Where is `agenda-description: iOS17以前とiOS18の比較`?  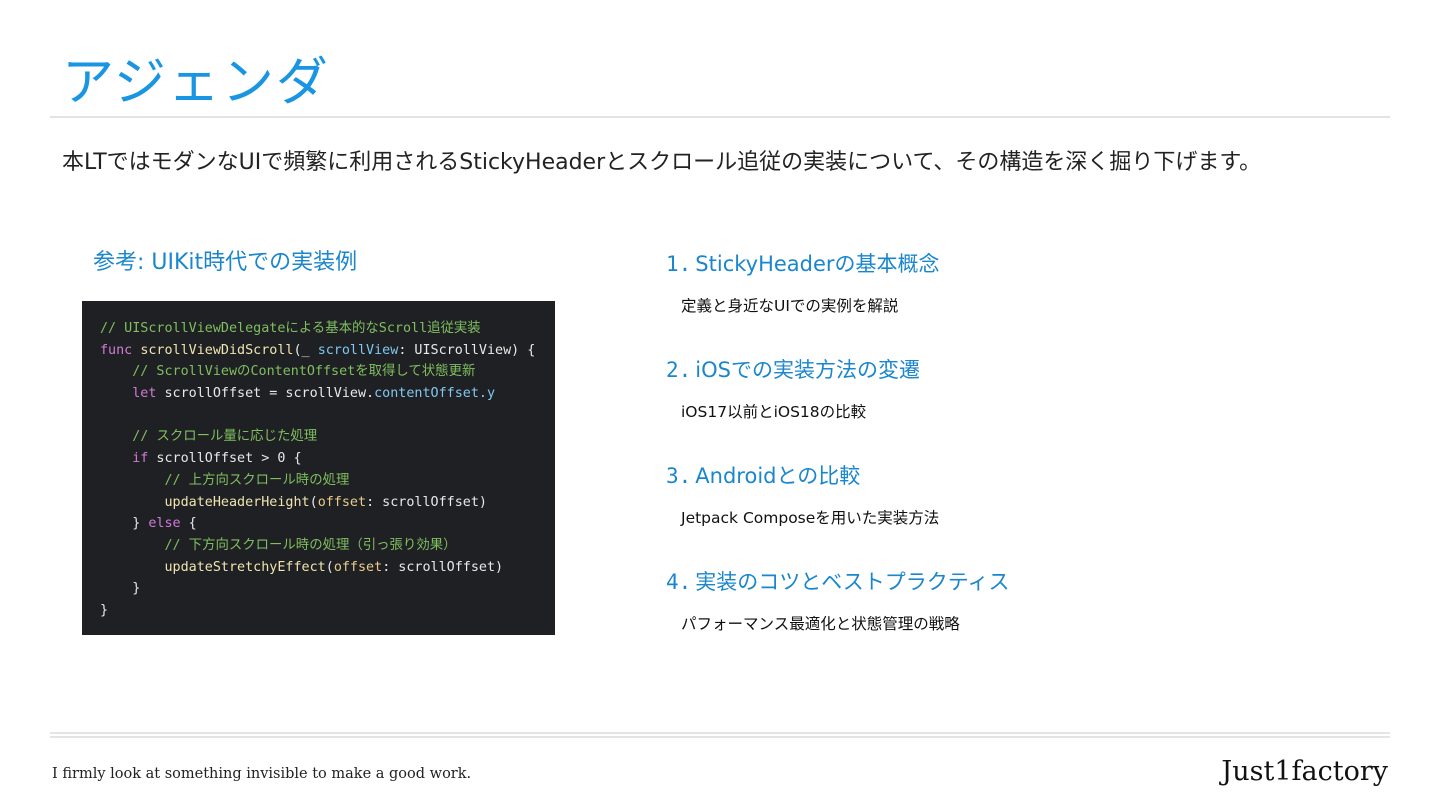
agenda-description: iOS17以前とiOS18の比較 is located at coordinates (774, 412).